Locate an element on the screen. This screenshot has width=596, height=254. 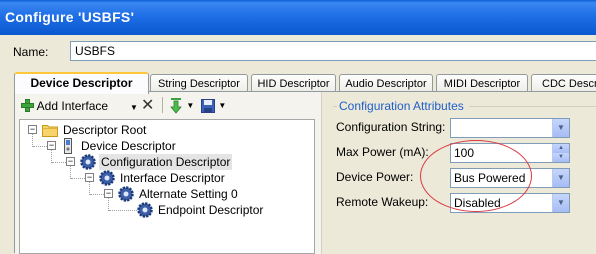
add-interface-label: Add Interface is located at coordinates (72, 106).